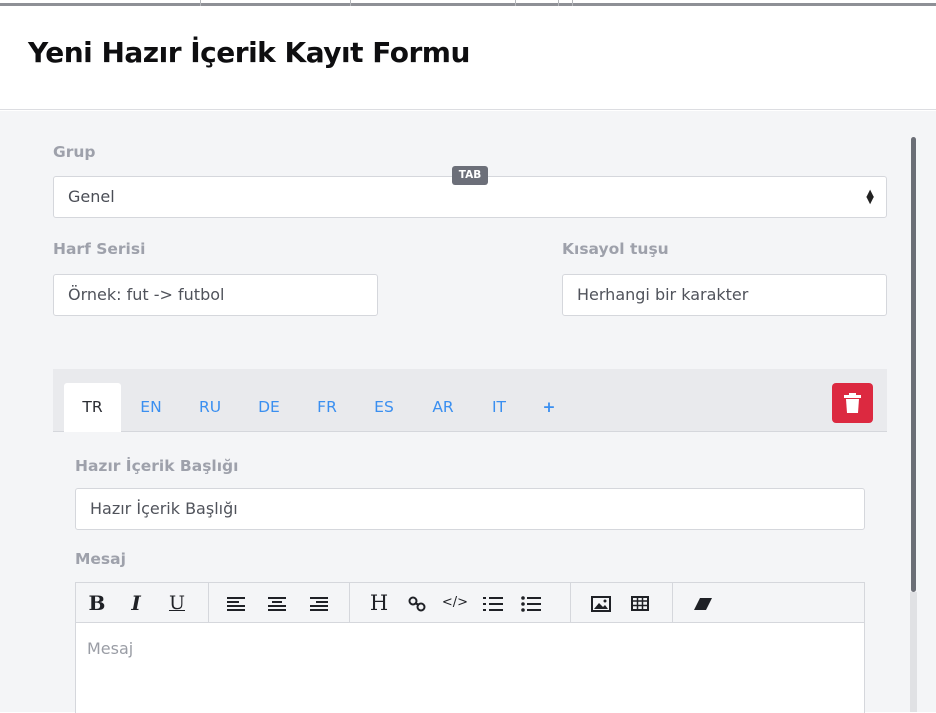  I want to click on letter-series-input: Örnek: fut -> futbol, so click(215, 295).